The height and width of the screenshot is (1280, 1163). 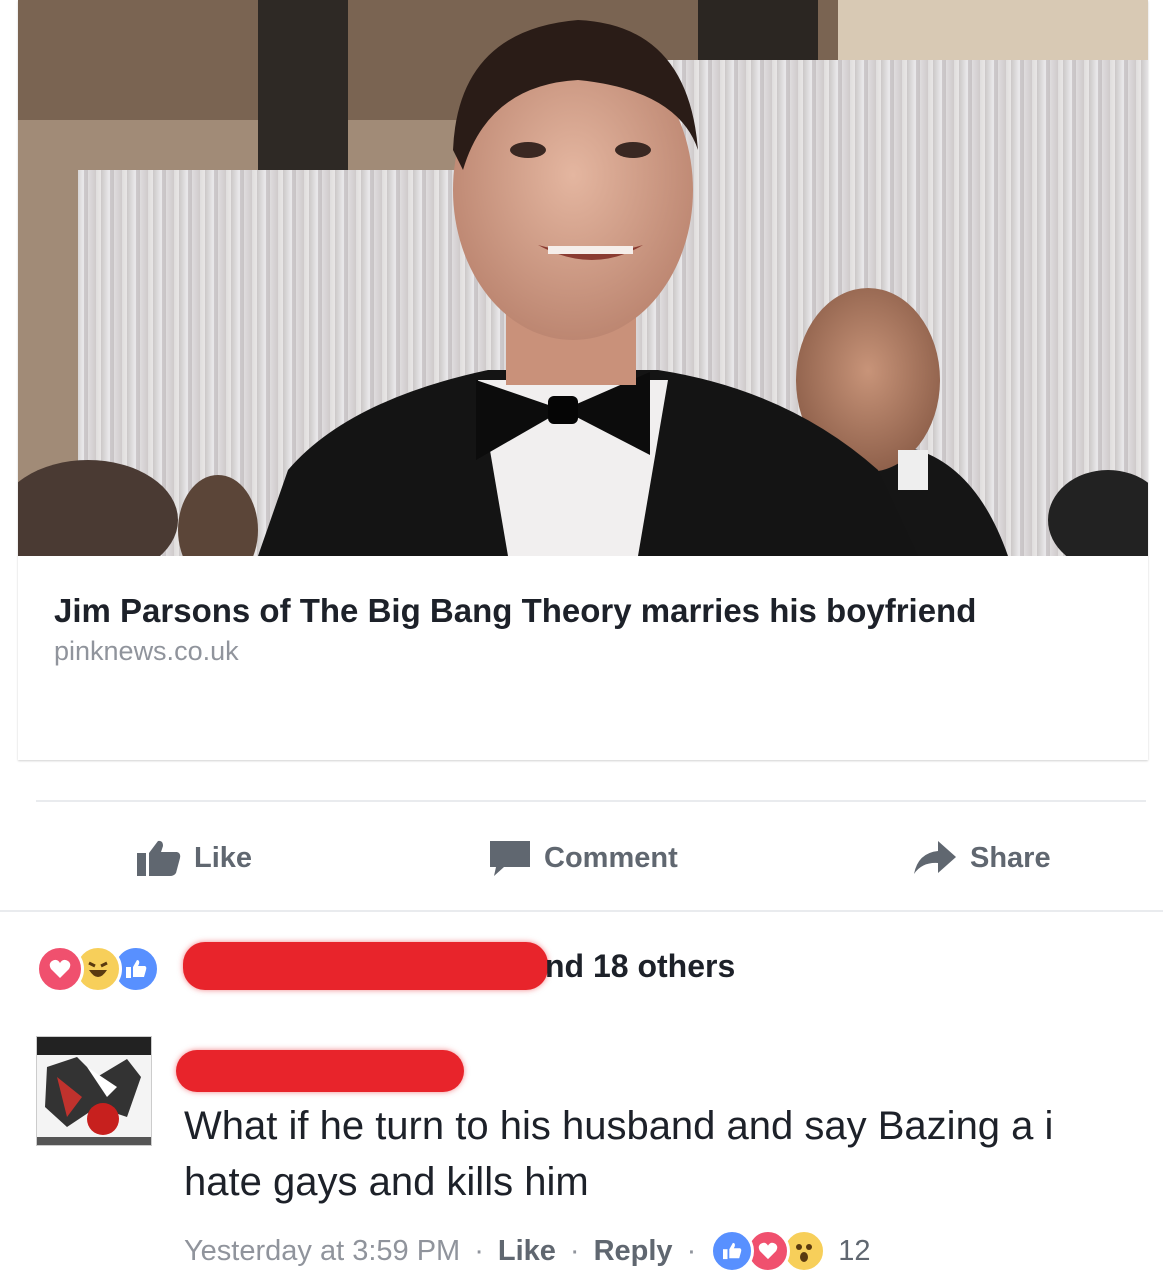 I want to click on share-arrow-icon, so click(x=935, y=858).